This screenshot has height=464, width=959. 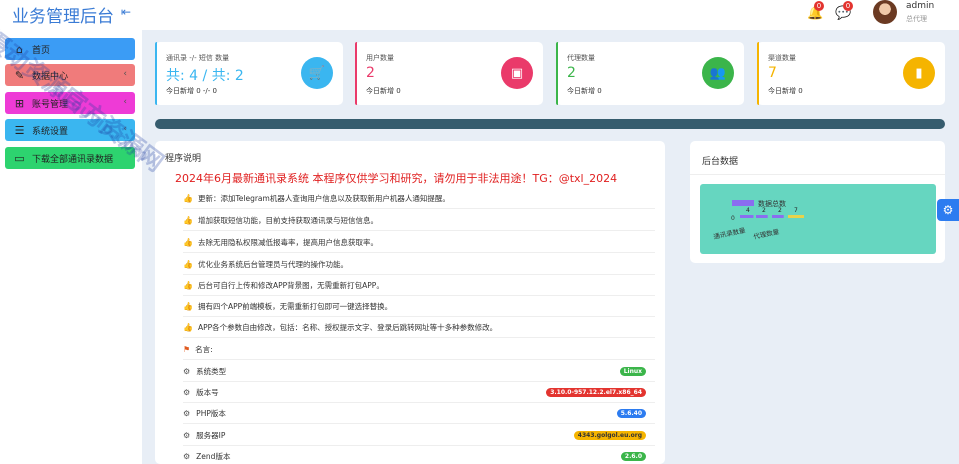 I want to click on note-text: 后台可自行上传和修改APP背景图，无需重新打包APP。, so click(x=290, y=285).